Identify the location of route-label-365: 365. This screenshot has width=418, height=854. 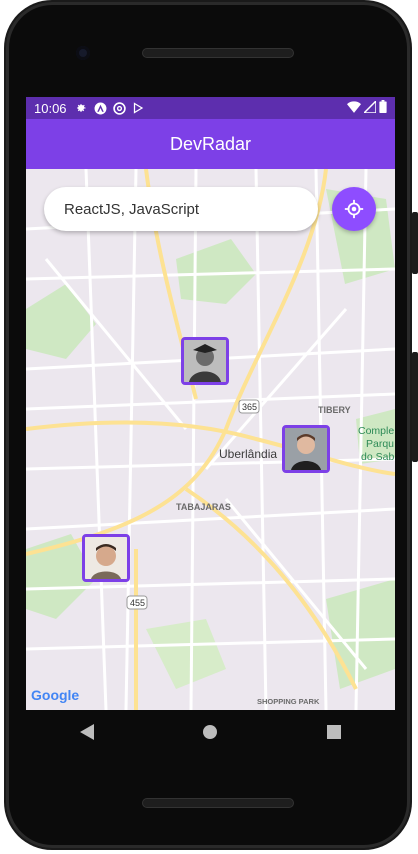
(249, 407).